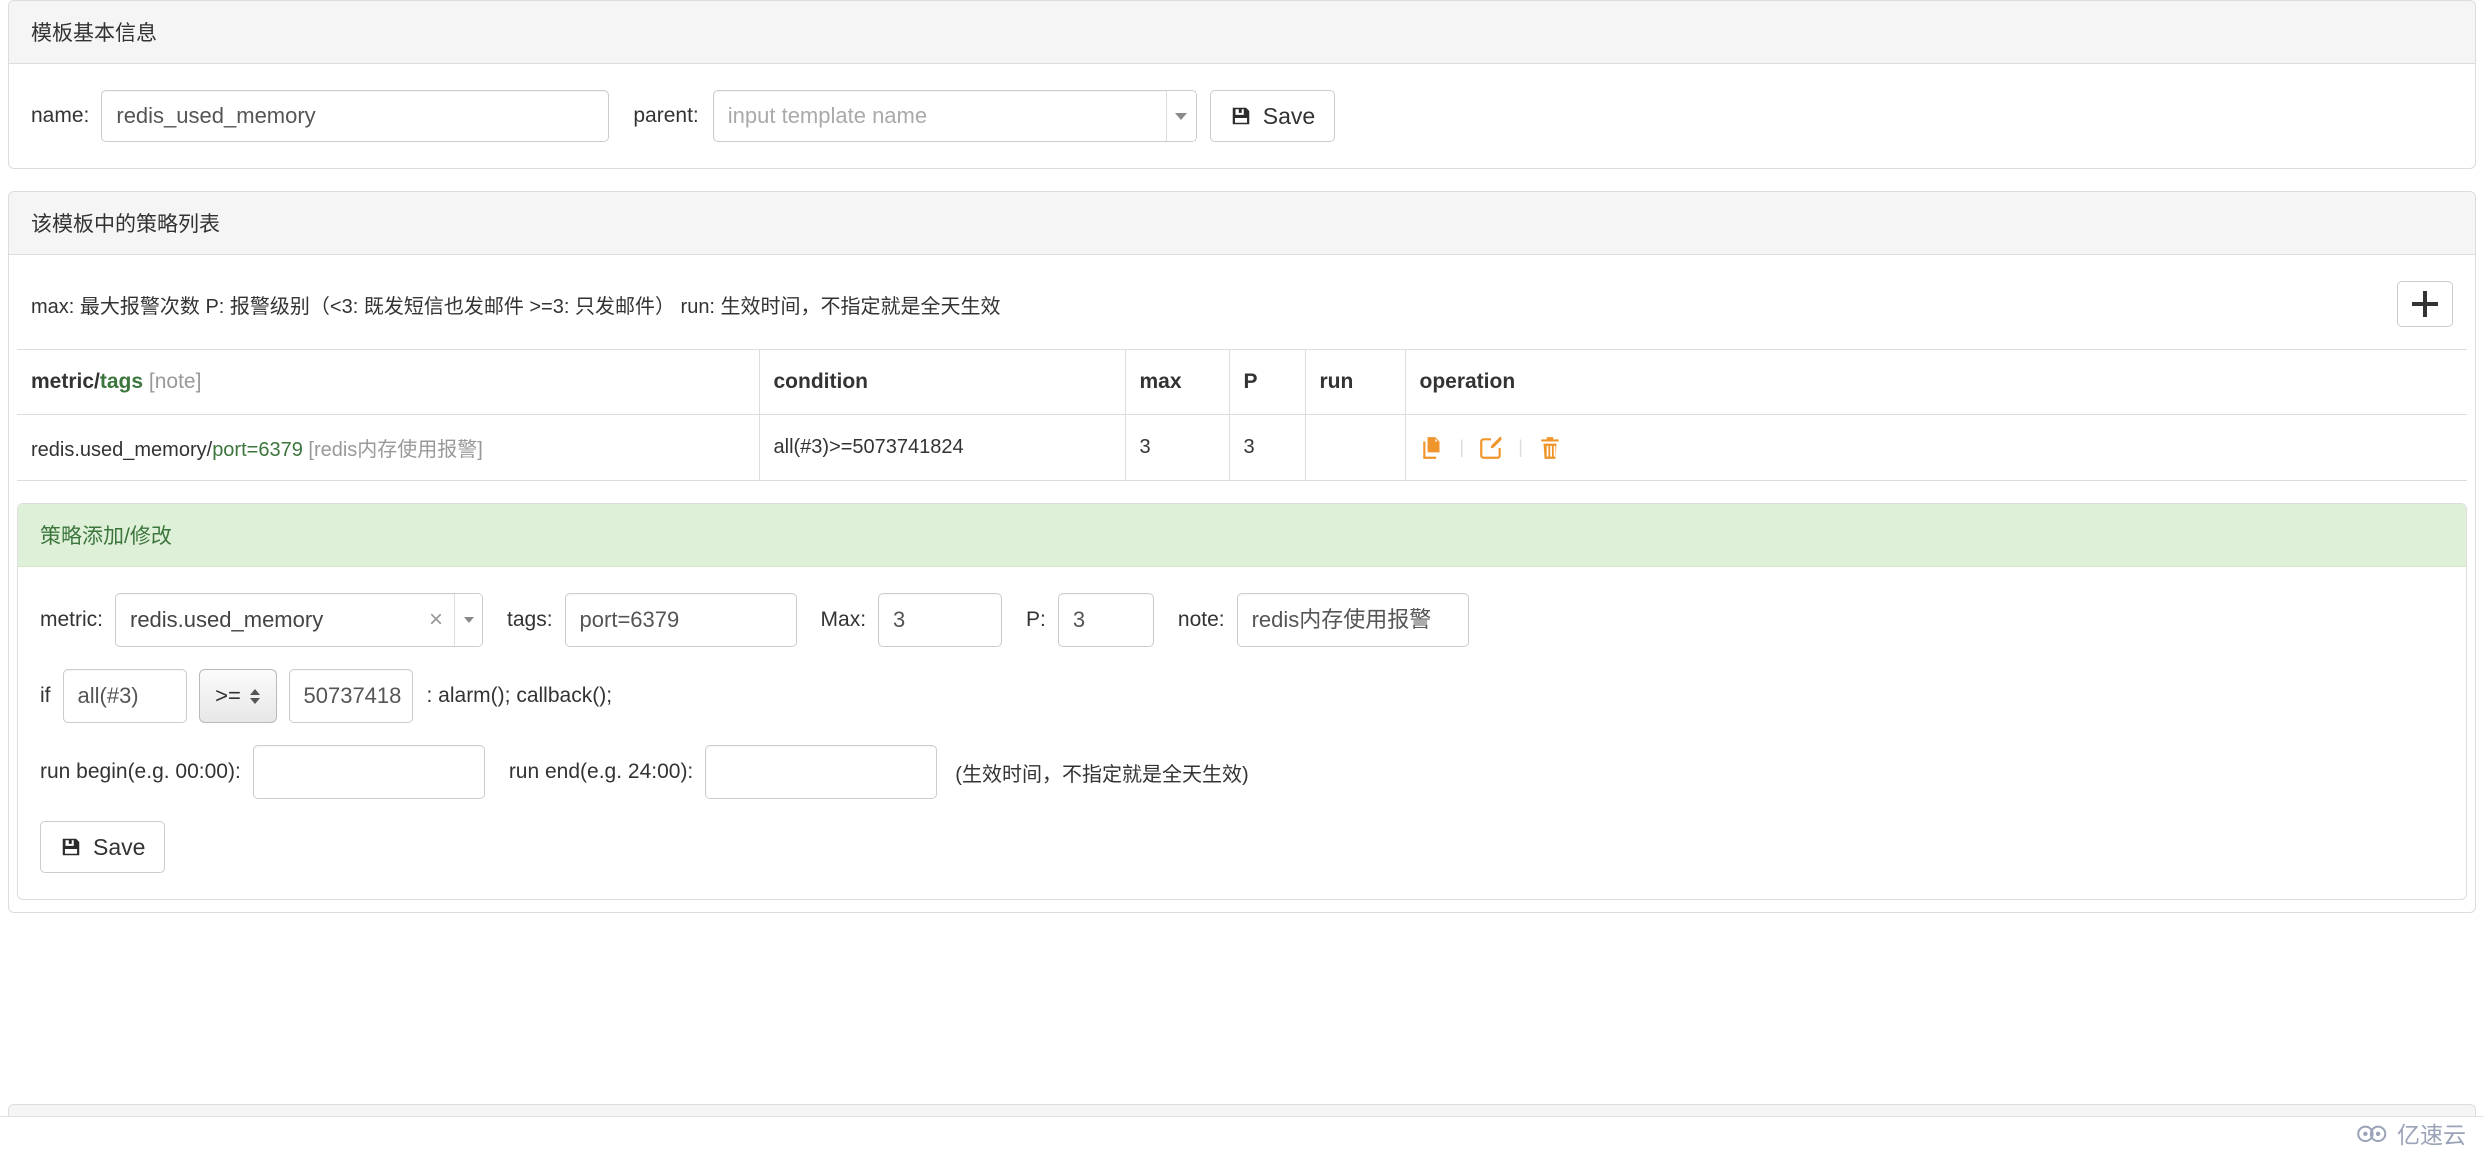 The image size is (2484, 1154). What do you see at coordinates (267, 620) in the screenshot?
I see `metric-input: redis.used_memory` at bounding box center [267, 620].